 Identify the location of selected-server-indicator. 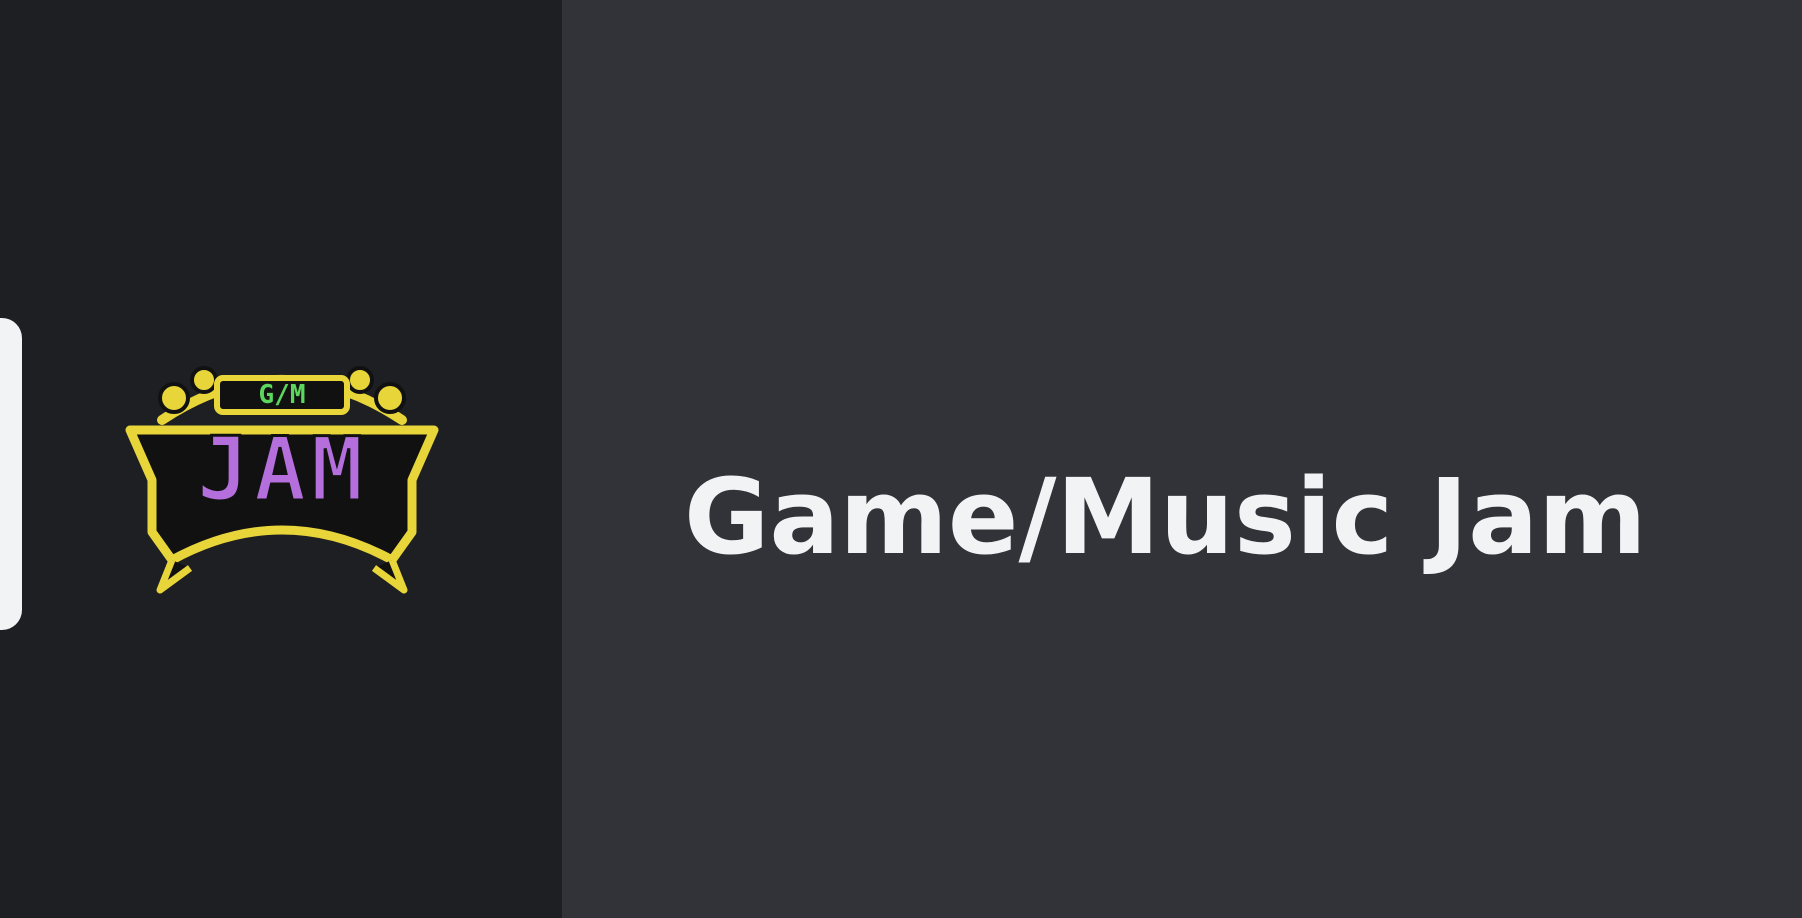
(11, 474).